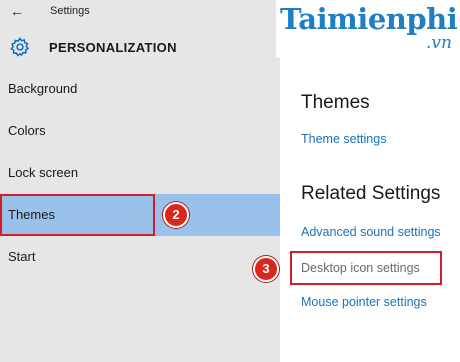  What do you see at coordinates (140, 131) in the screenshot?
I see `sidebar-item-colors: Colors` at bounding box center [140, 131].